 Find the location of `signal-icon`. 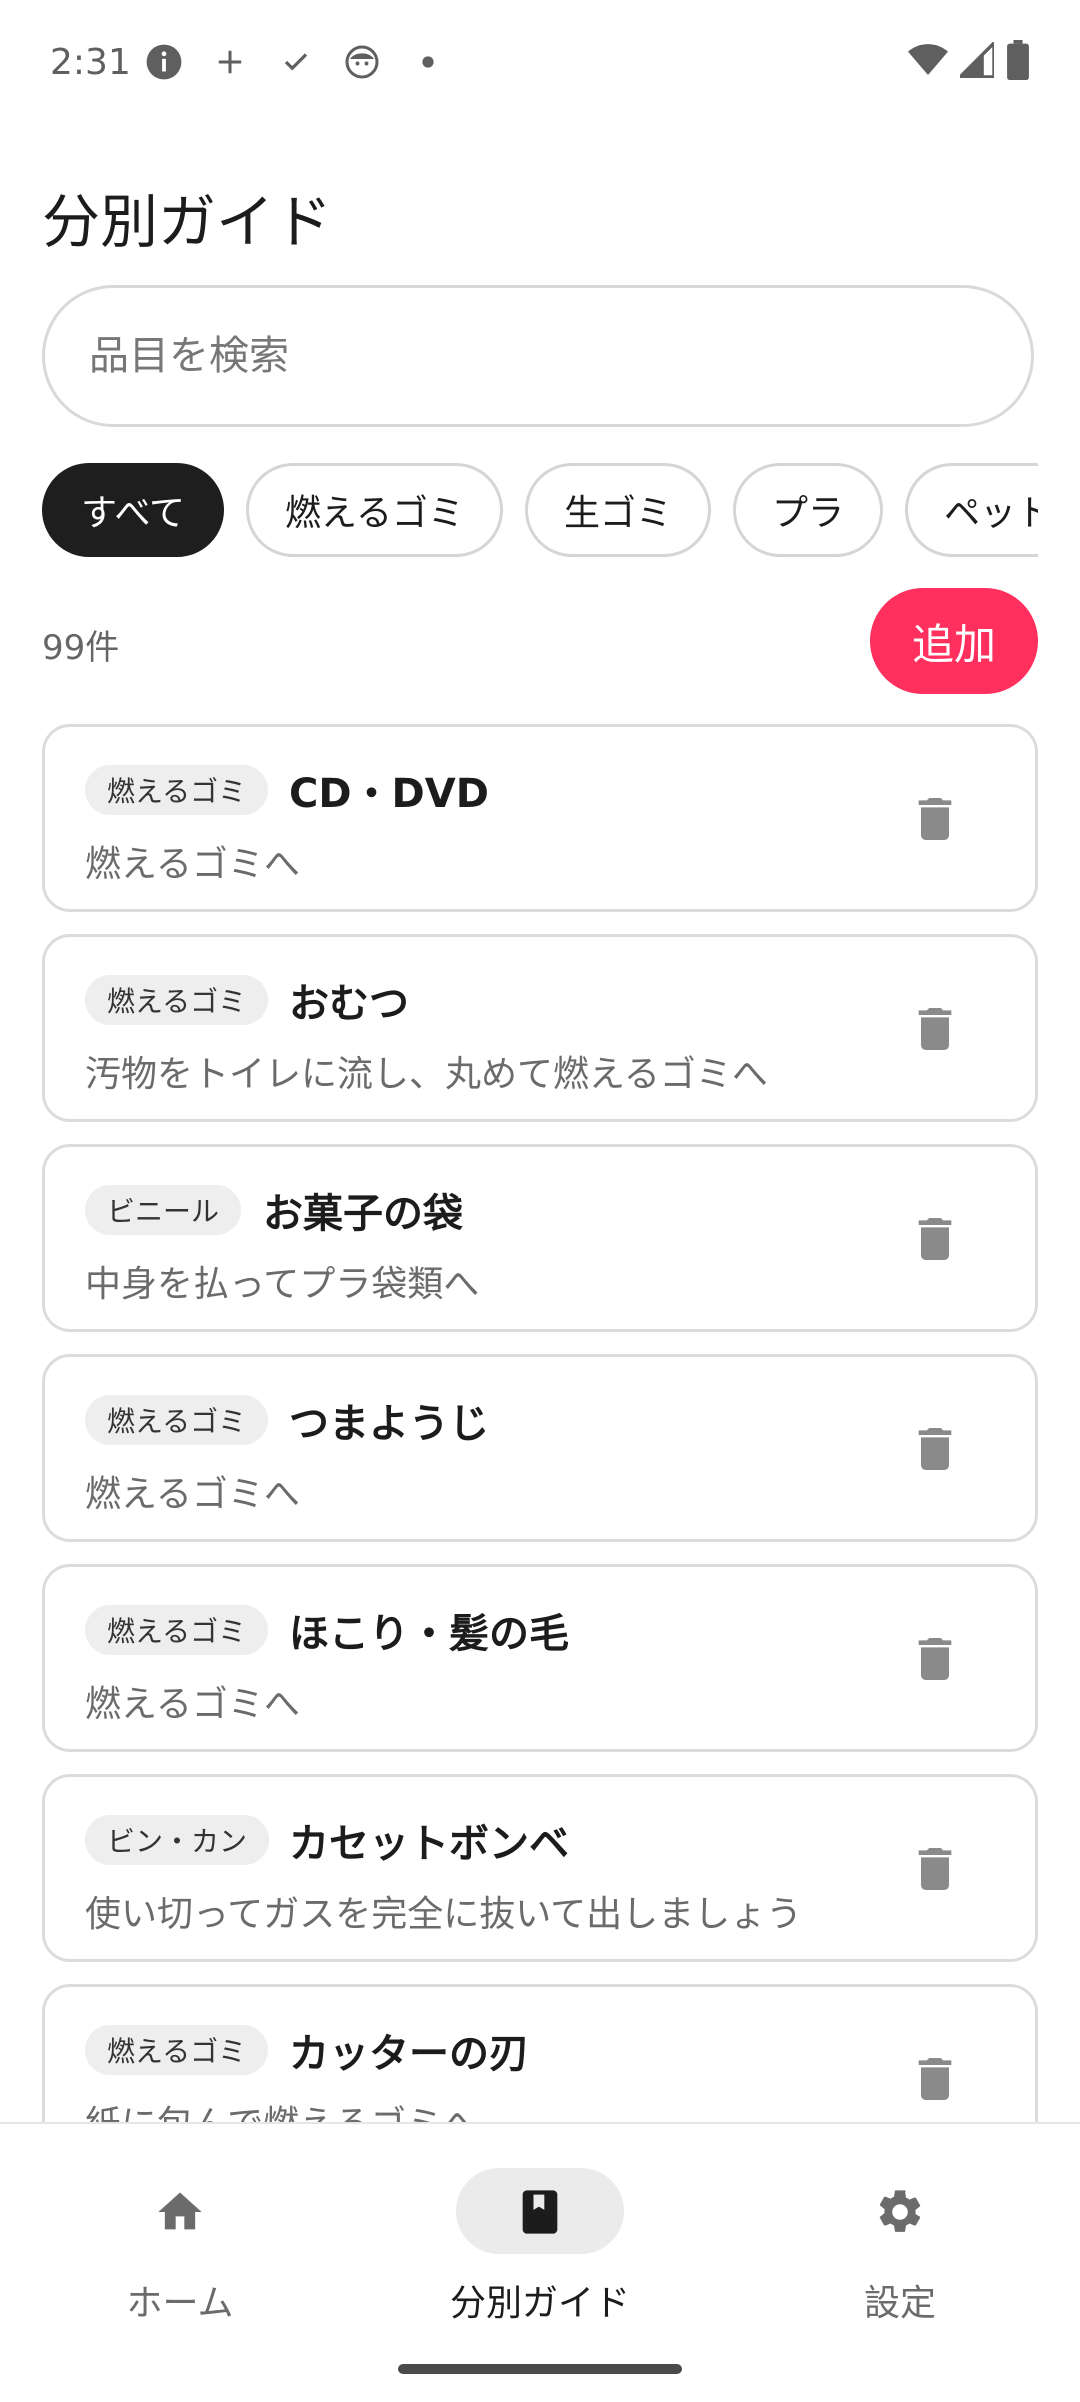

signal-icon is located at coordinates (975, 60).